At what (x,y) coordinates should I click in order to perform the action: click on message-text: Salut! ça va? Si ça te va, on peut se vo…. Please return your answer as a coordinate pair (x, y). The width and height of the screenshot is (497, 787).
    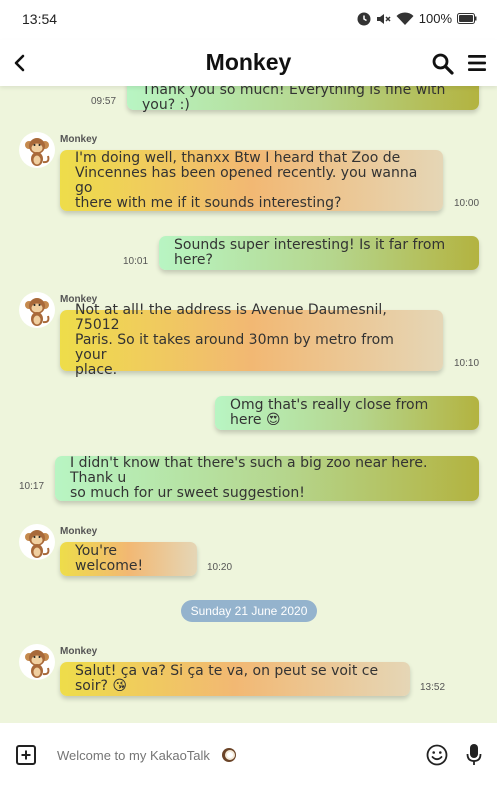
    Looking at the image, I should click on (227, 678).